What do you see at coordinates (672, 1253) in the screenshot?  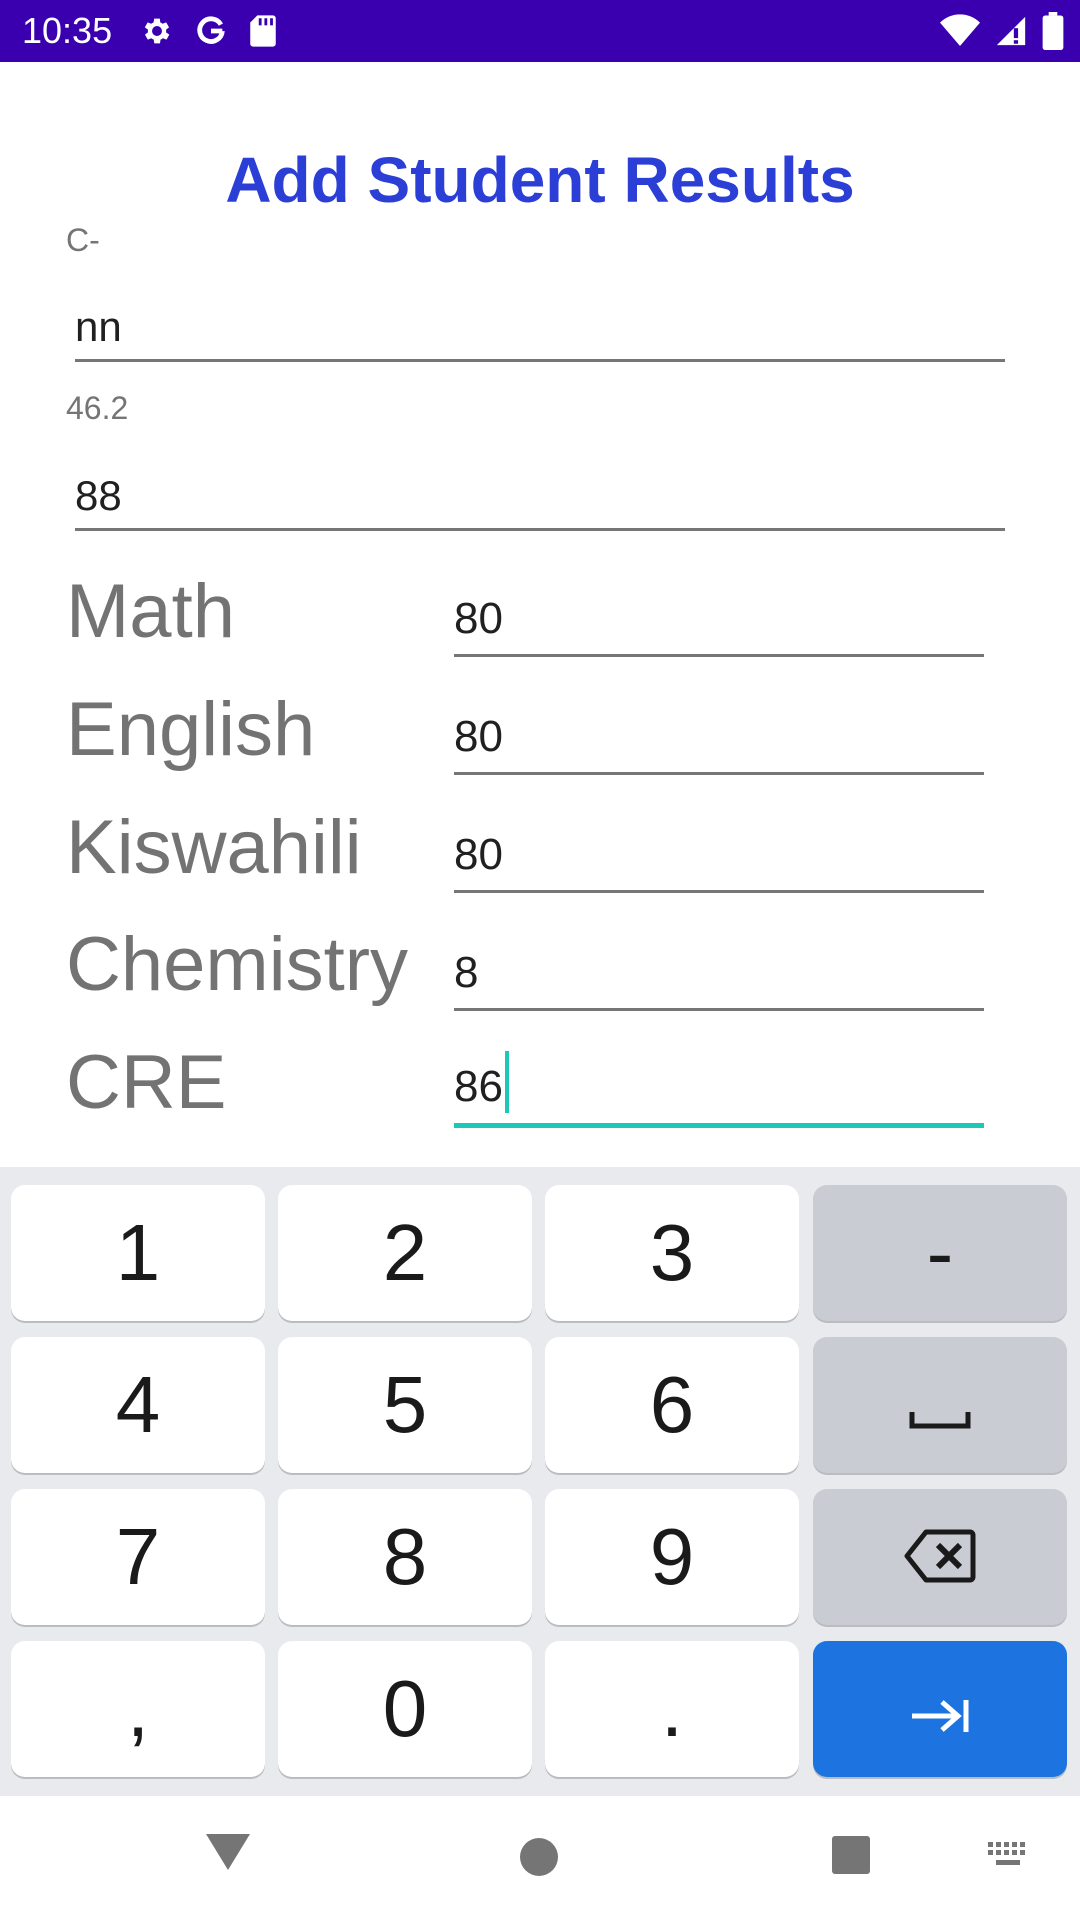 I see `key-3: 3` at bounding box center [672, 1253].